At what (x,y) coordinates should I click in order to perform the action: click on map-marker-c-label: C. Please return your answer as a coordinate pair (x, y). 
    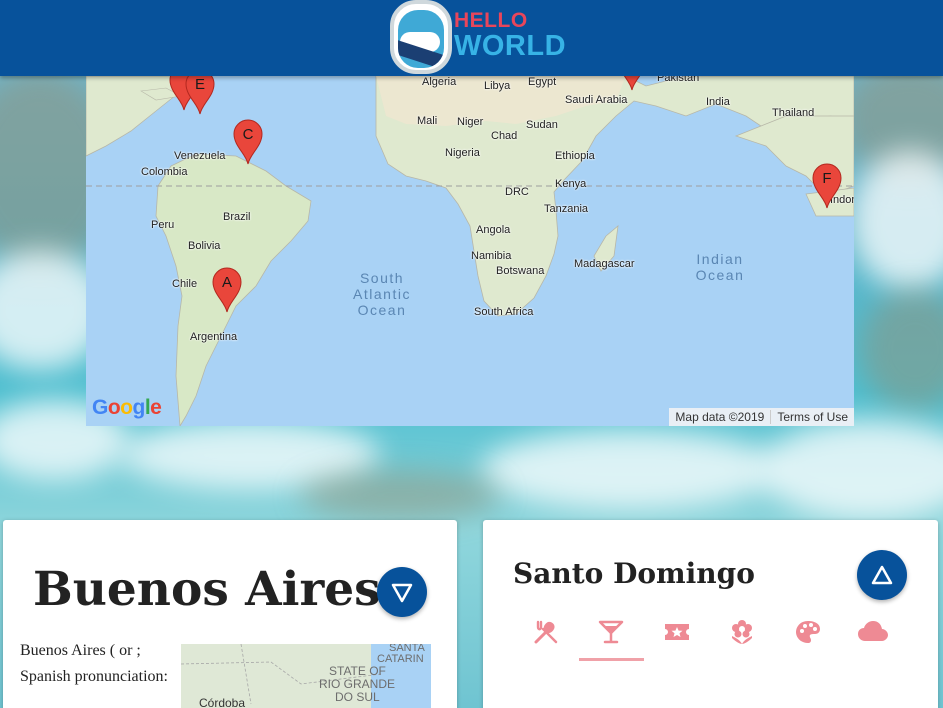
    Looking at the image, I should click on (248, 134).